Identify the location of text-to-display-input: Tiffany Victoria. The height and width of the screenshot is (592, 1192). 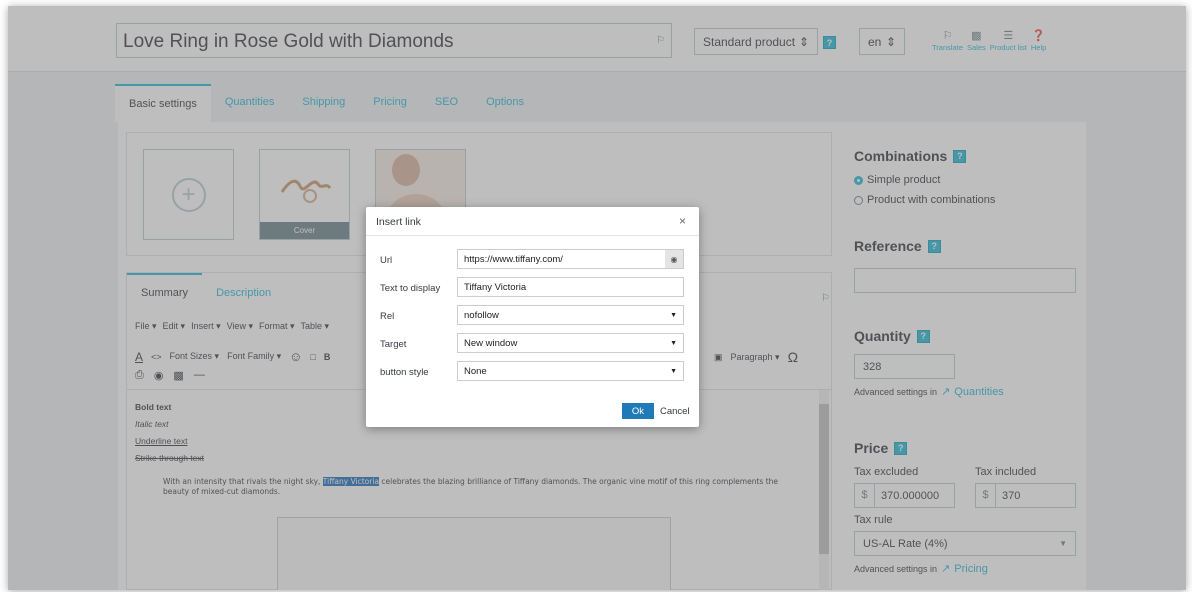
(570, 287).